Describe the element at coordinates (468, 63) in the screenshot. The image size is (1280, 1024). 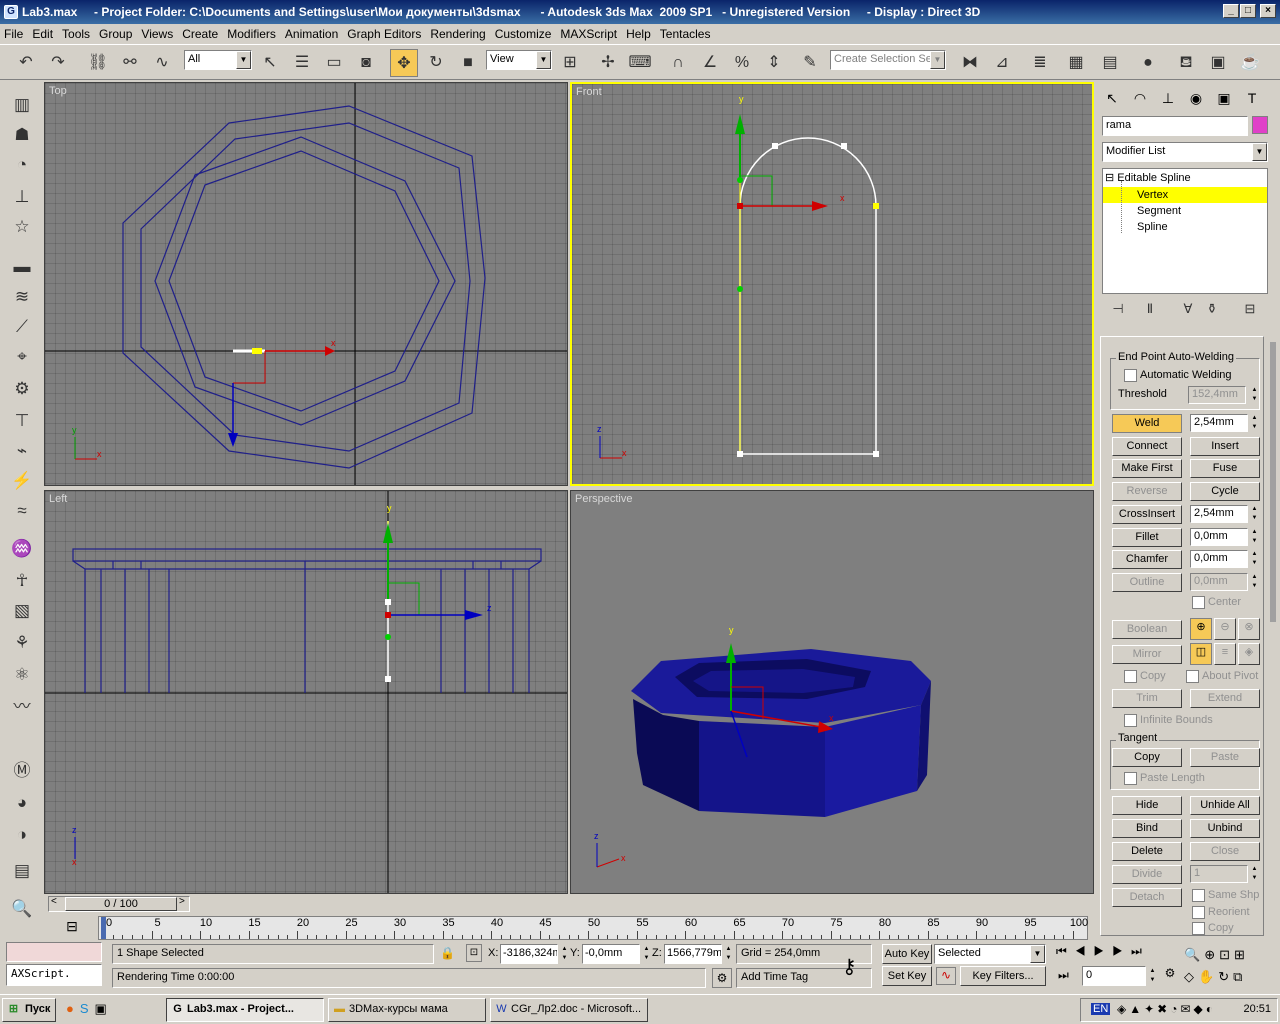
I see `select-scale-icon: ■` at that location.